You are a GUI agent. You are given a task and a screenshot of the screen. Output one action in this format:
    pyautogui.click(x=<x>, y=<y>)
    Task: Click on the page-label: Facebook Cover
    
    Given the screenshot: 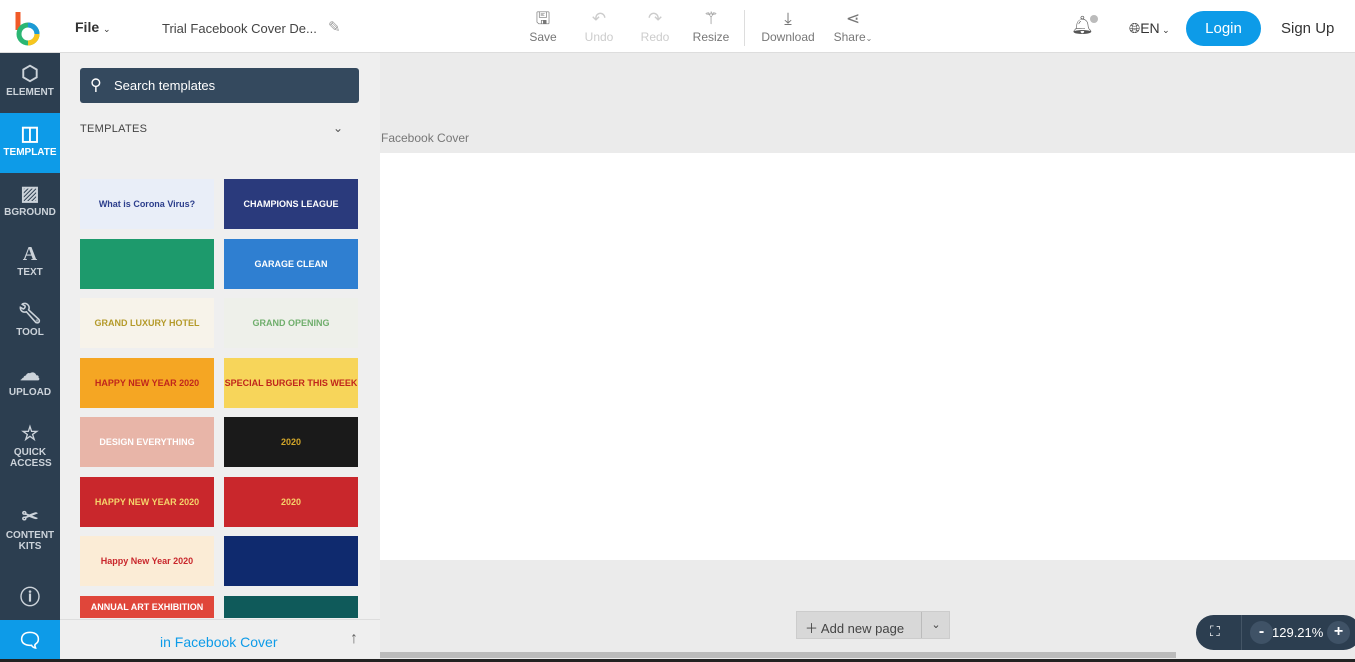 What is the action you would take?
    pyautogui.click(x=425, y=138)
    